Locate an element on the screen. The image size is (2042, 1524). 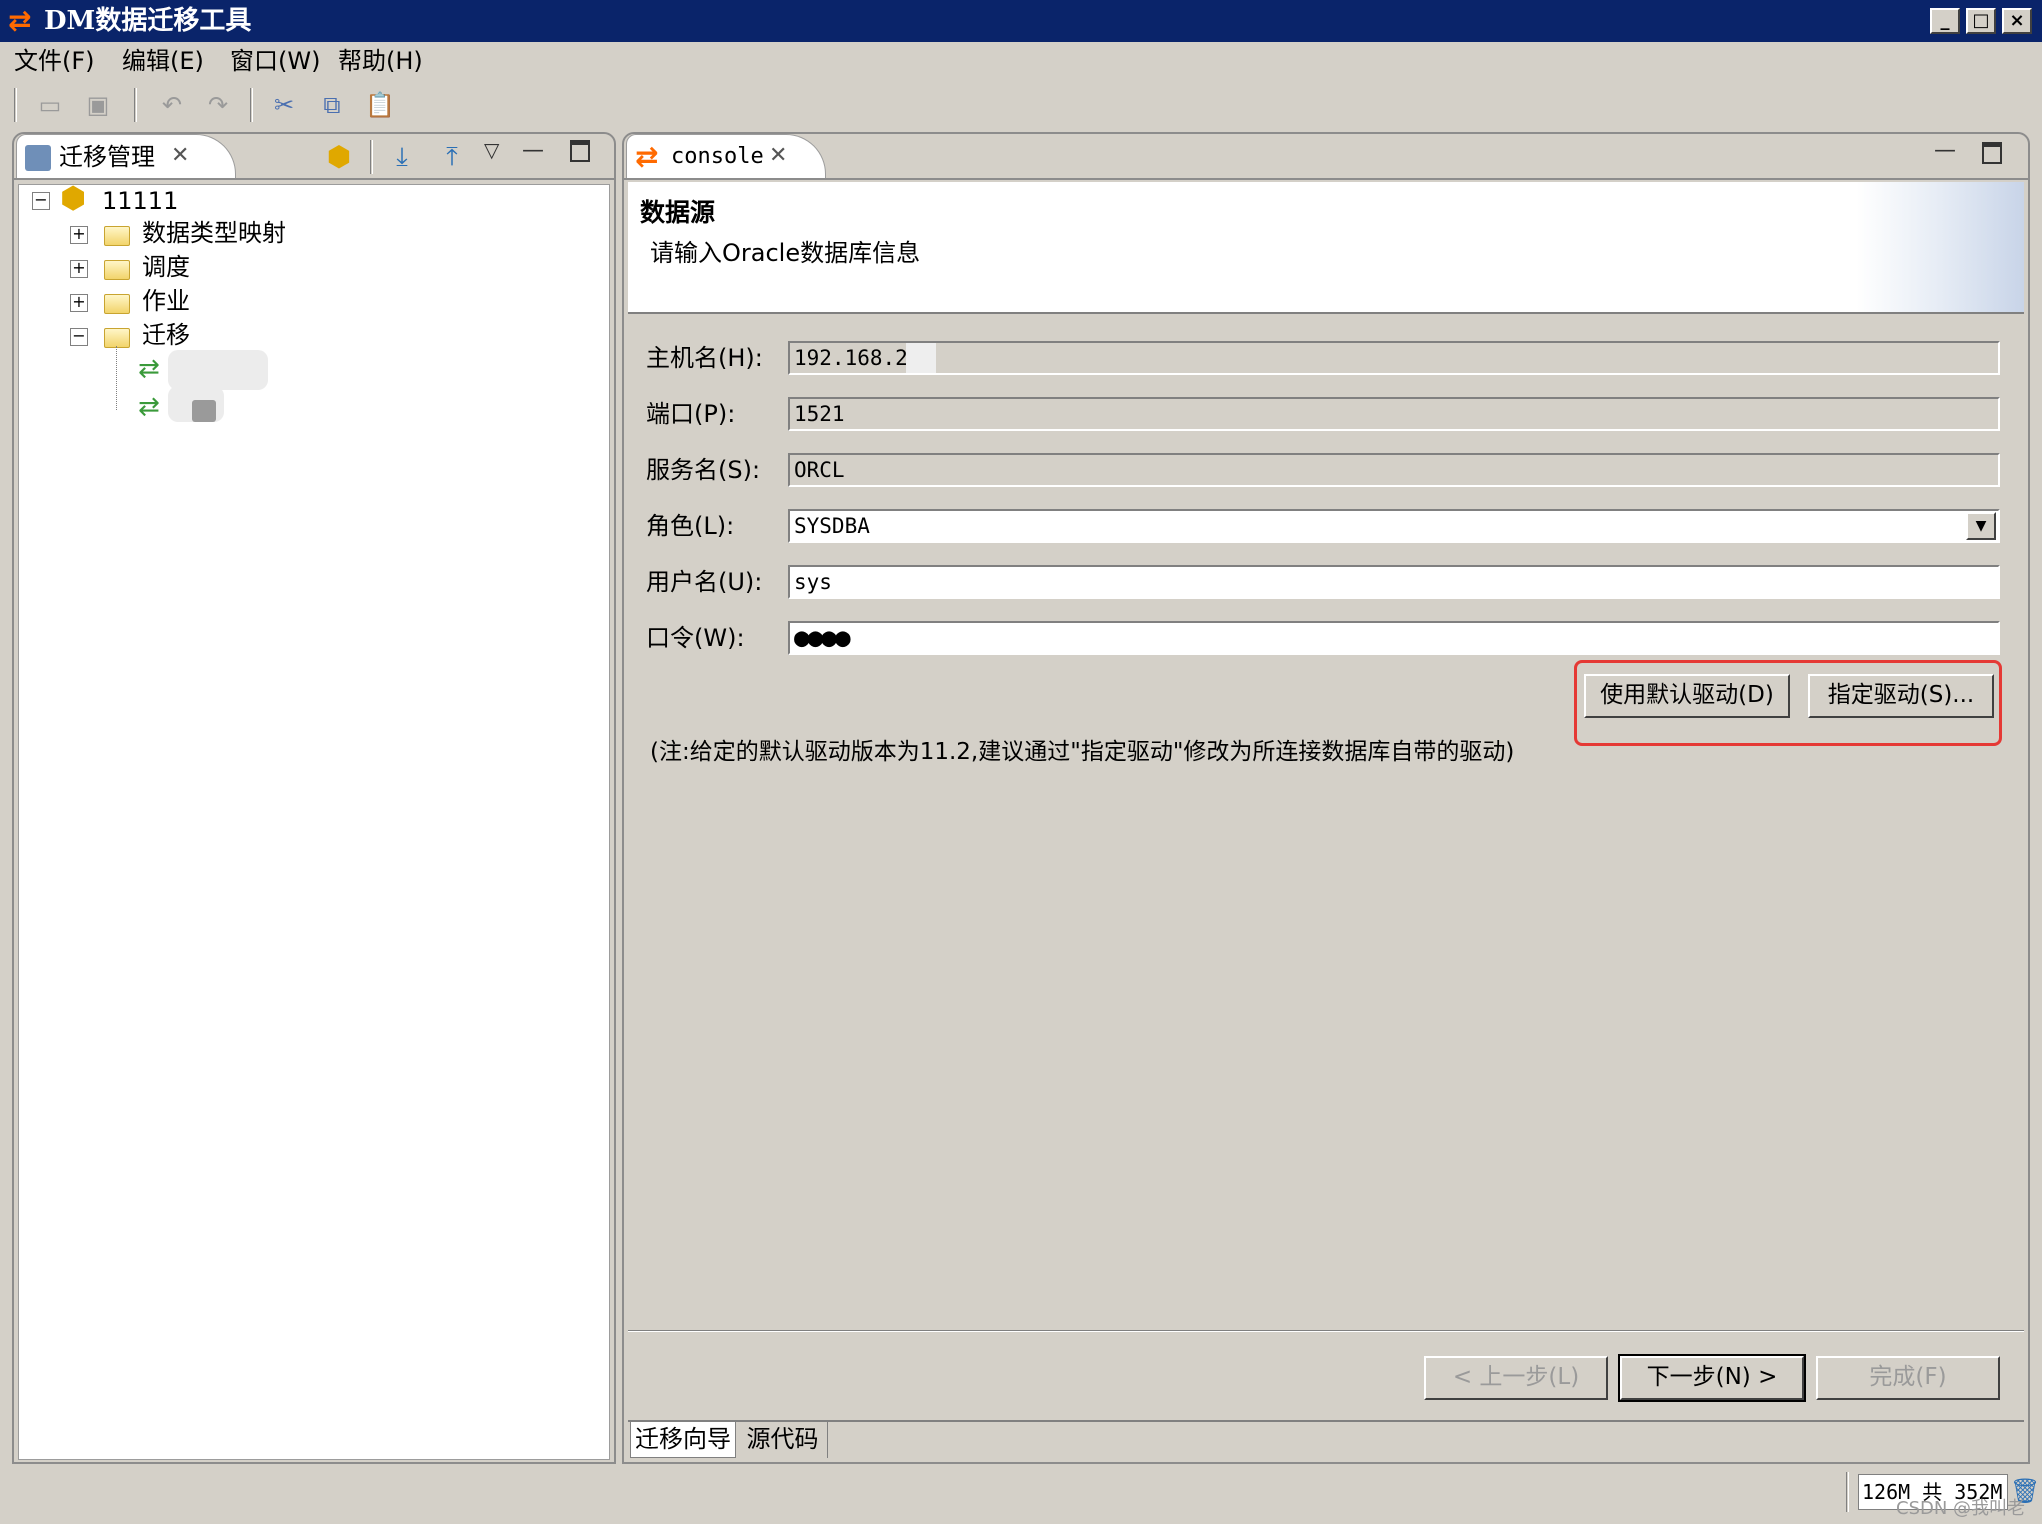
paste-icon: 📋 is located at coordinates (380, 105).